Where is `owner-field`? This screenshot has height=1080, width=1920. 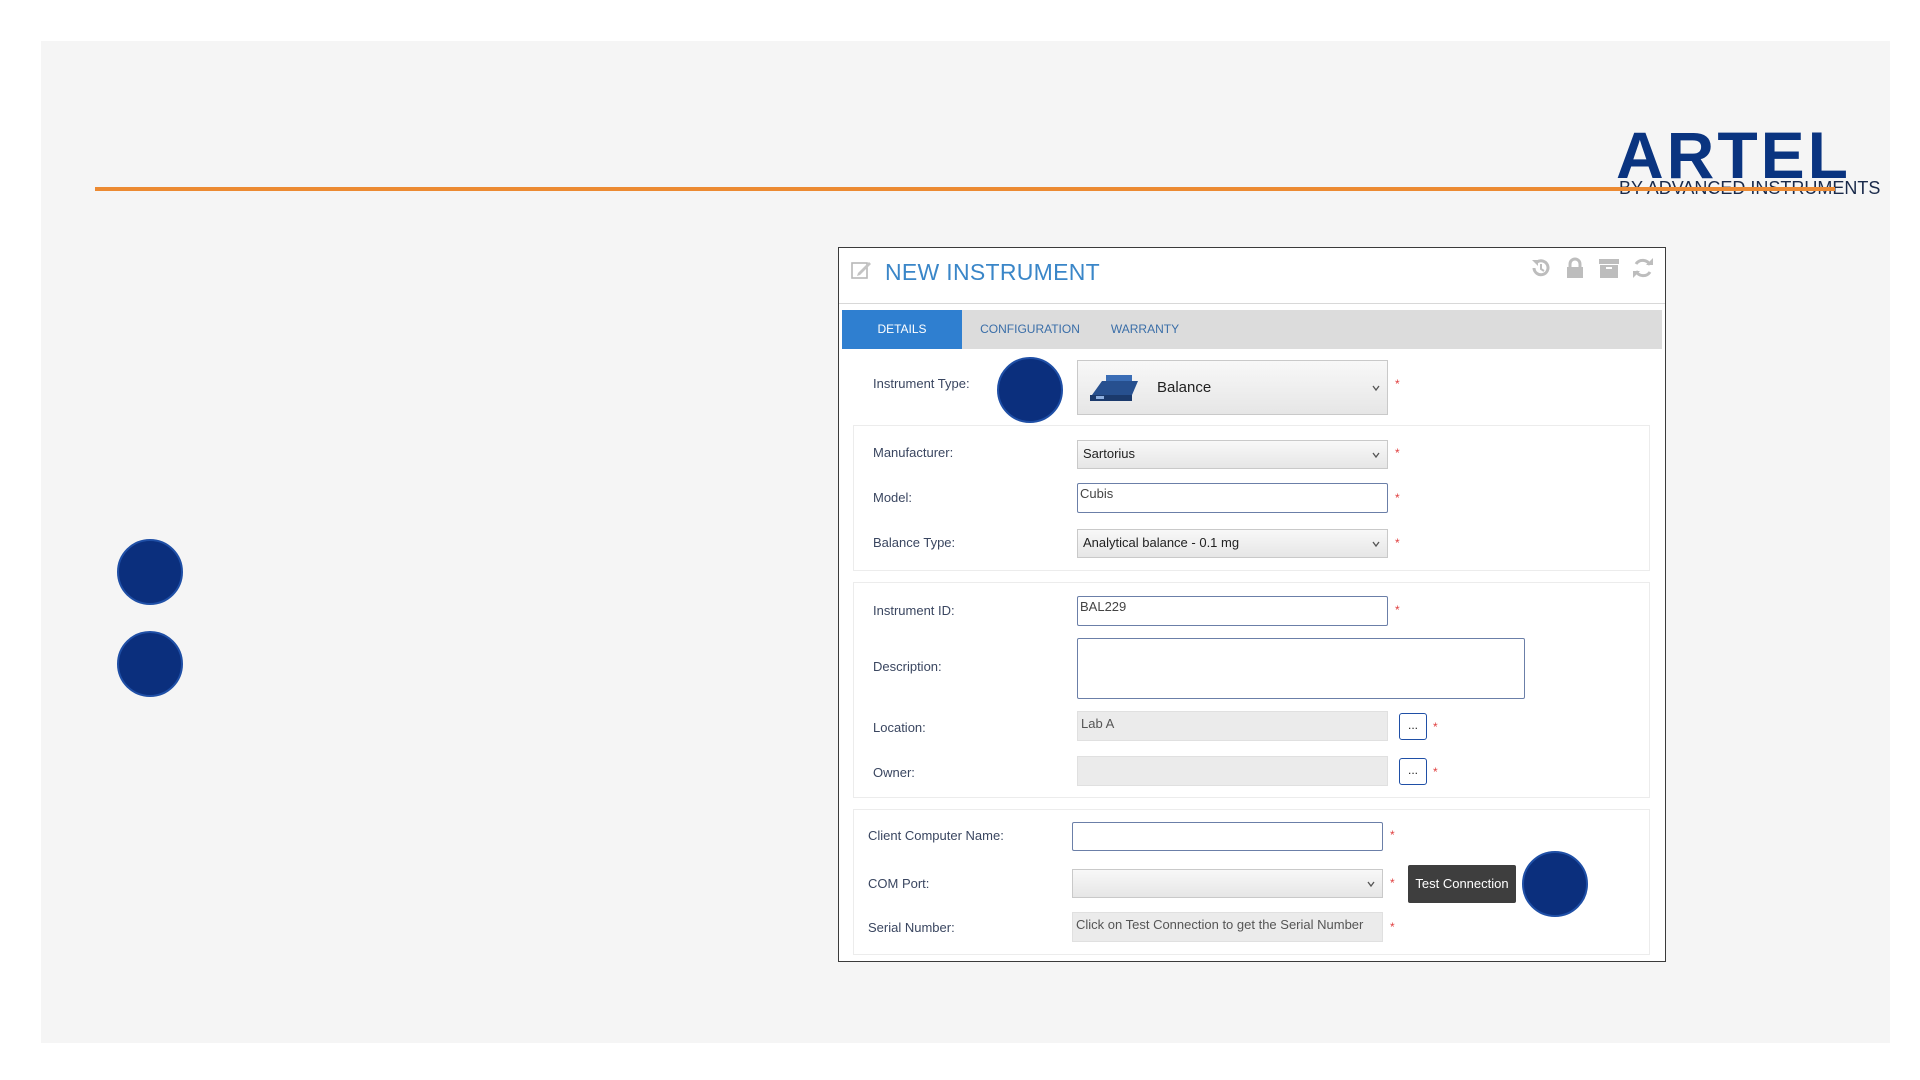 owner-field is located at coordinates (1232, 771).